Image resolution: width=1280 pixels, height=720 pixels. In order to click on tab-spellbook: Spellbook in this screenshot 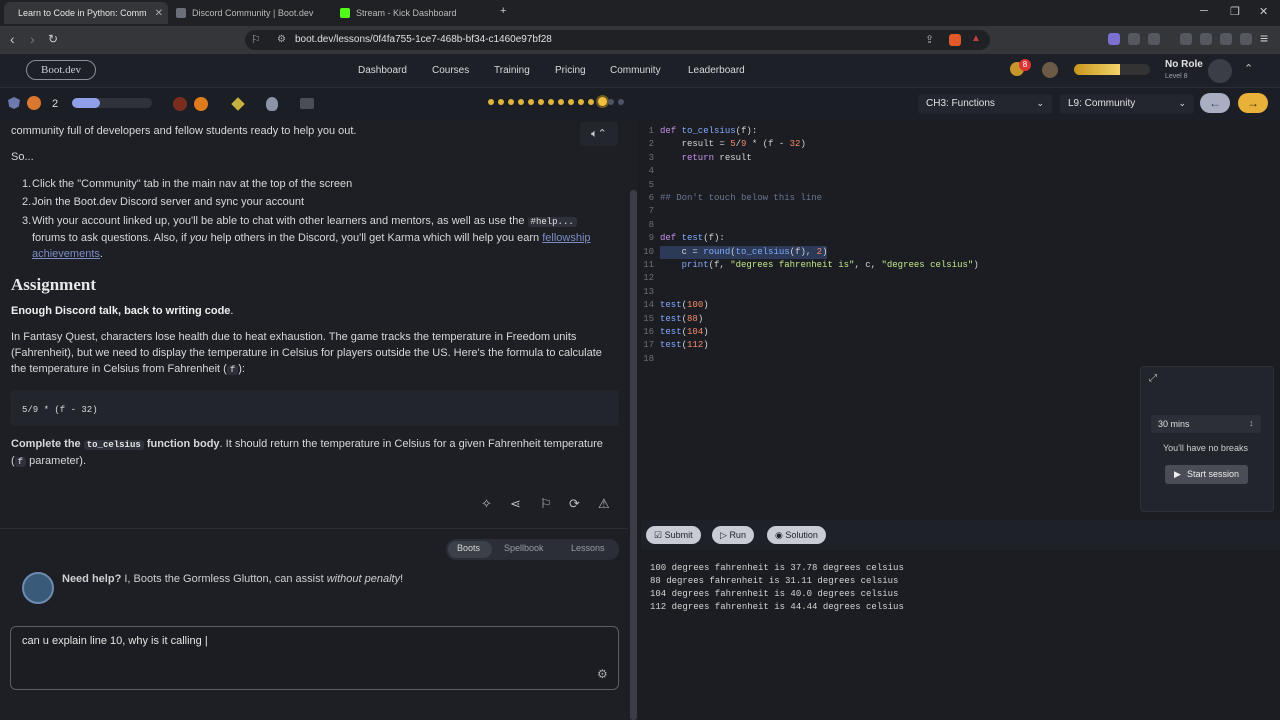, I will do `click(524, 548)`.